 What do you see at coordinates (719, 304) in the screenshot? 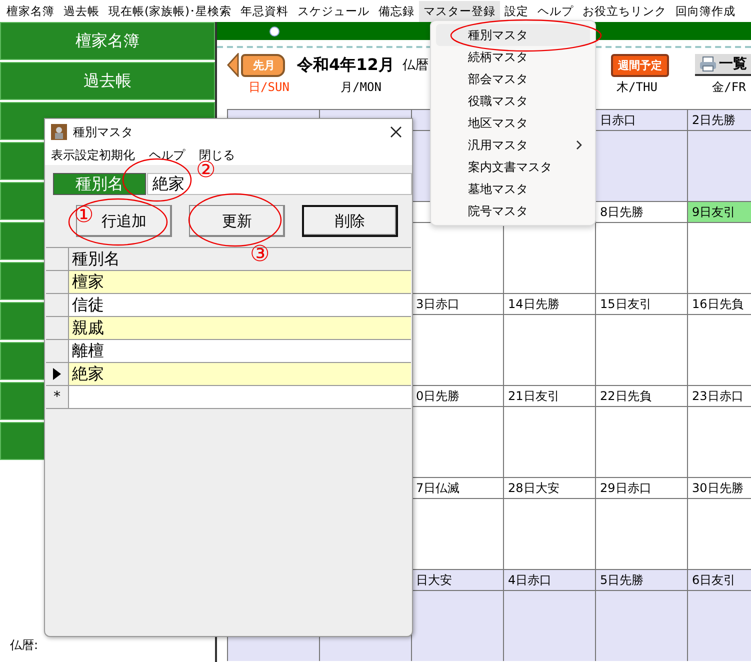
I see `day-header: 16日先負` at bounding box center [719, 304].